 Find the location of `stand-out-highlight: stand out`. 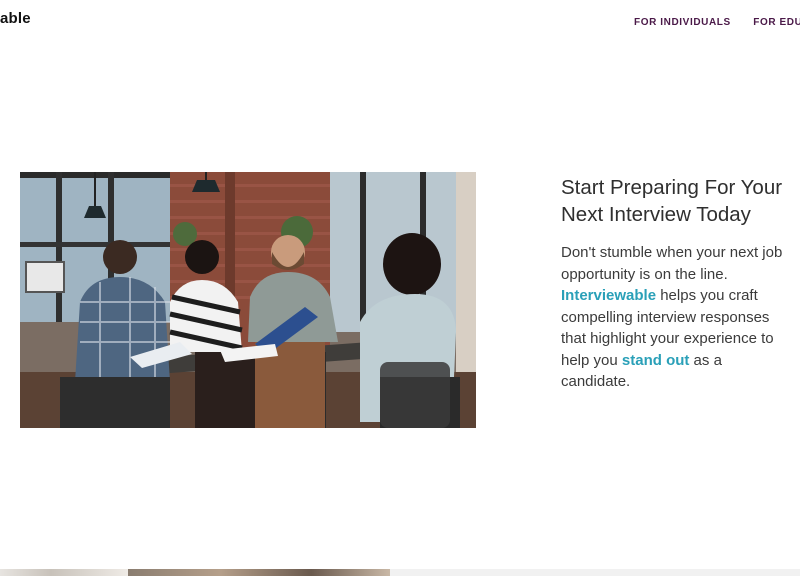

stand-out-highlight: stand out is located at coordinates (655, 360).